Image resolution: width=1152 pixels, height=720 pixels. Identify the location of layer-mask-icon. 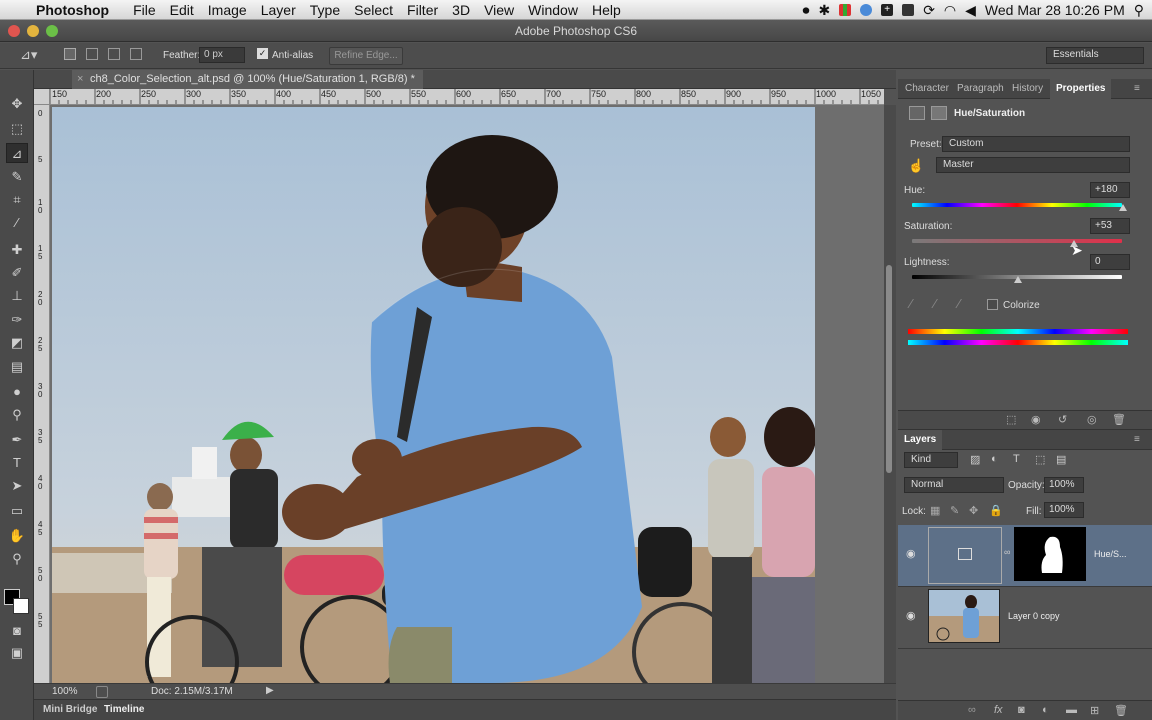
(939, 113).